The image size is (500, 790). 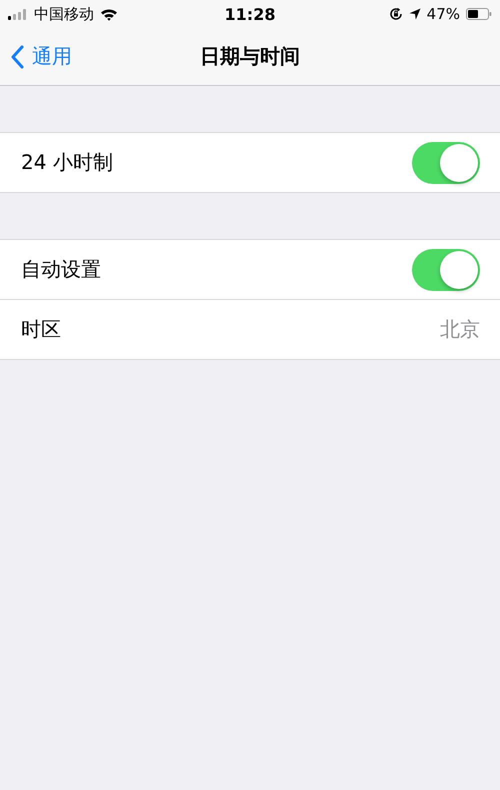 What do you see at coordinates (395, 14) in the screenshot?
I see `rotation-lock-icon` at bounding box center [395, 14].